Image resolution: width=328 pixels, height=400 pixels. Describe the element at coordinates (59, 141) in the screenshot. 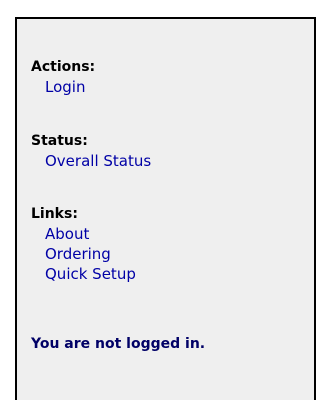

I see `status-heading: Status:` at that location.